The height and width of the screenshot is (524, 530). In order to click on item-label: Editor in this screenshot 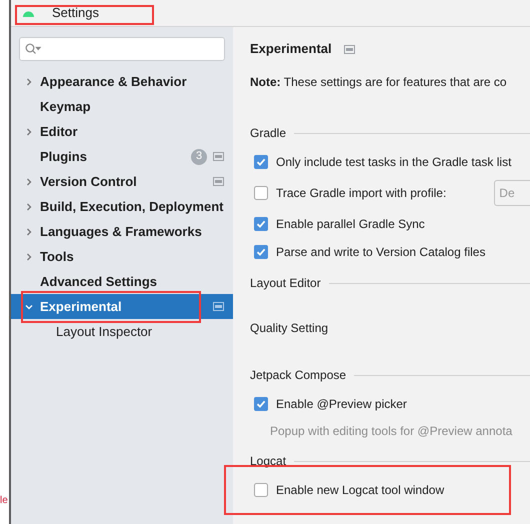, I will do `click(59, 131)`.